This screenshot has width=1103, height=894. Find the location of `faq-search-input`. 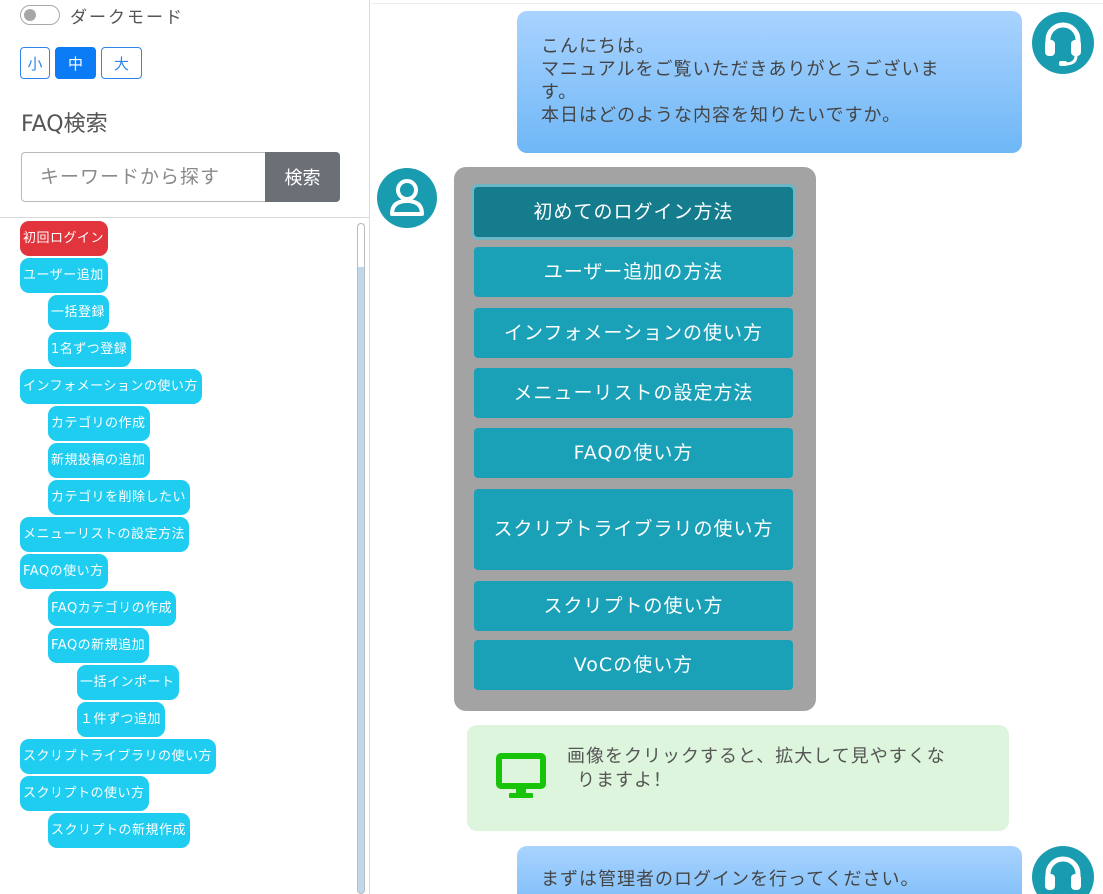

faq-search-input is located at coordinates (143, 177).